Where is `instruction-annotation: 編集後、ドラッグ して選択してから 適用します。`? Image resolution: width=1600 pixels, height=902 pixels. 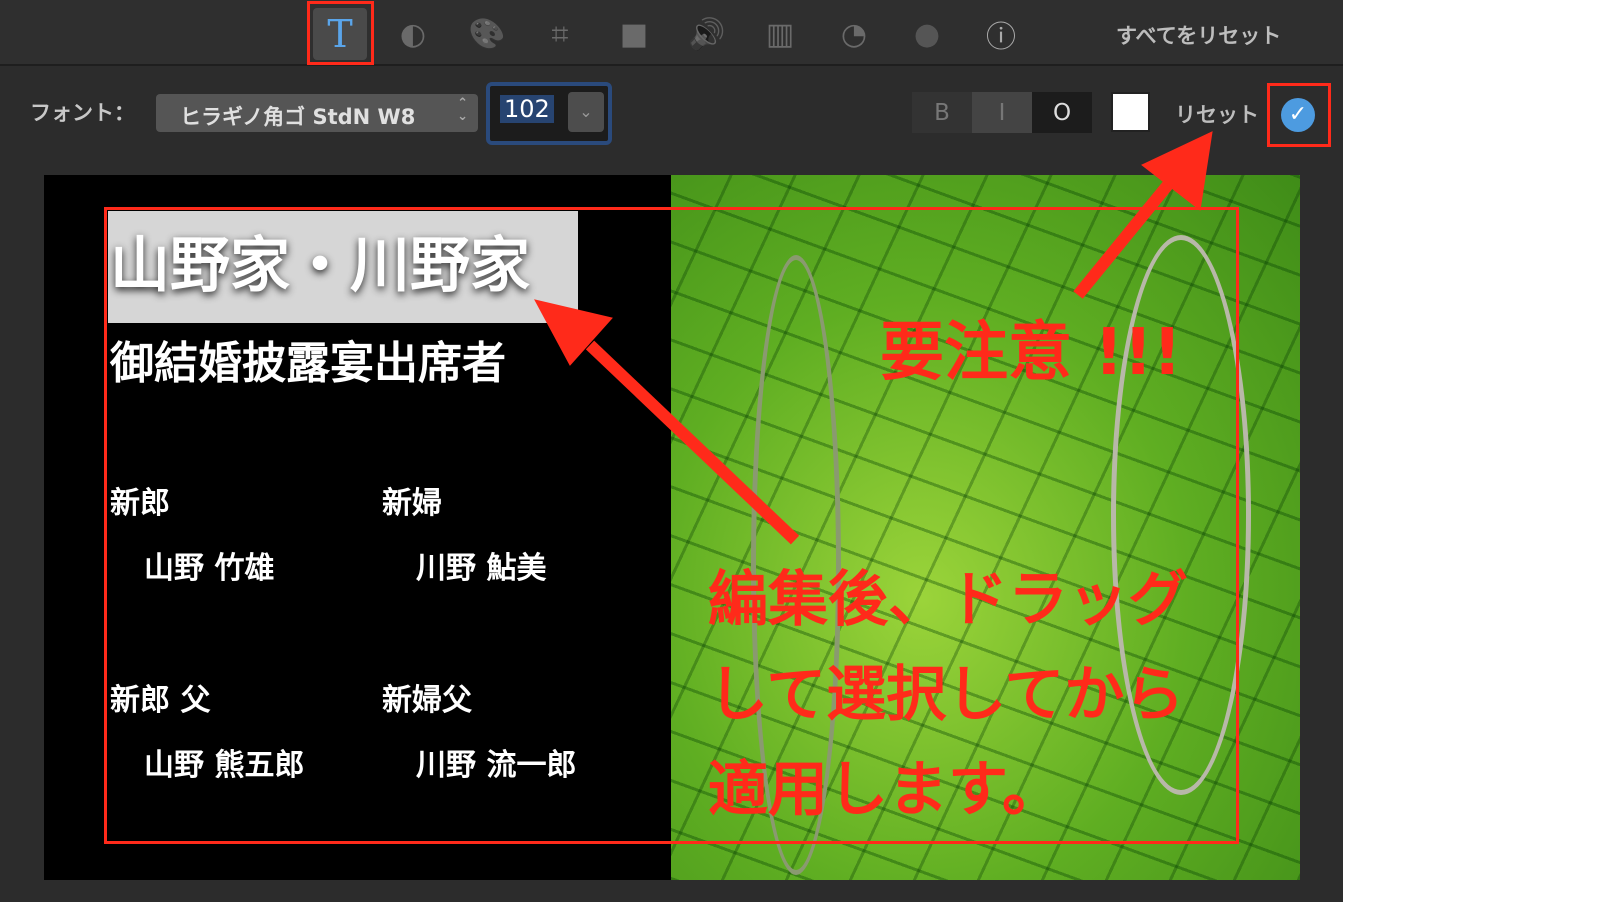
instruction-annotation: 編集後、ドラッグ して選択してから 適用します。 is located at coordinates (948, 695).